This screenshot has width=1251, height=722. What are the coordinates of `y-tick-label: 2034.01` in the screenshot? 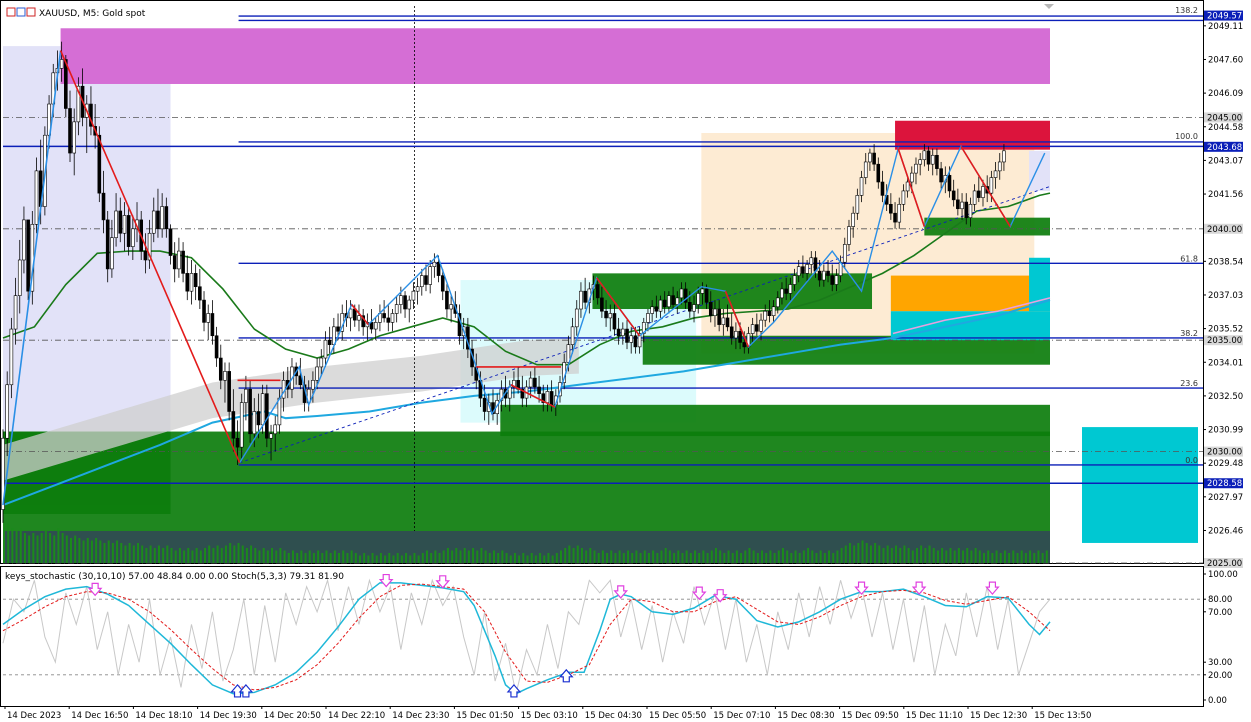 It's located at (1225, 363).